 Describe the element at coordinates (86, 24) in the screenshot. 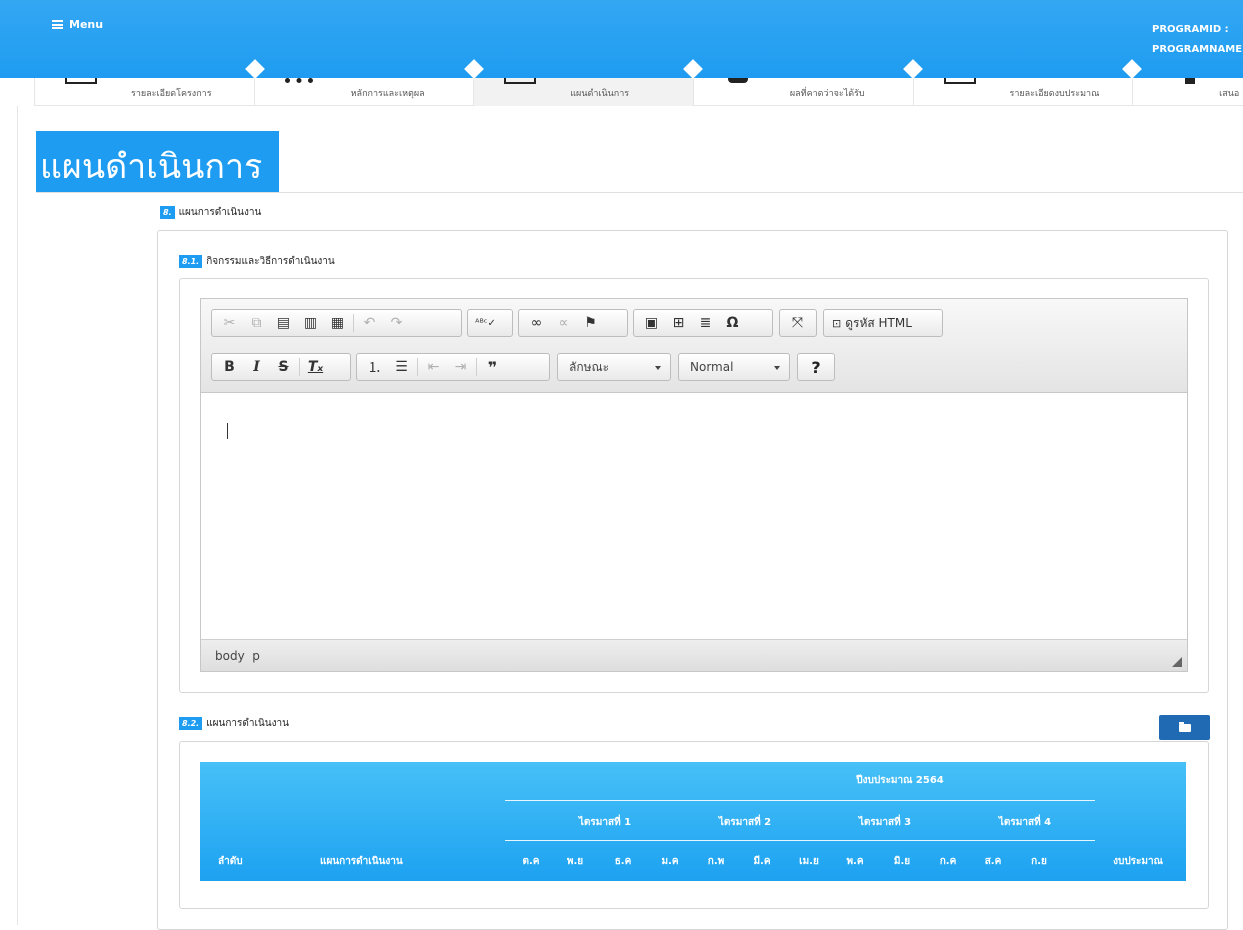

I see `menu-label: Menu` at that location.